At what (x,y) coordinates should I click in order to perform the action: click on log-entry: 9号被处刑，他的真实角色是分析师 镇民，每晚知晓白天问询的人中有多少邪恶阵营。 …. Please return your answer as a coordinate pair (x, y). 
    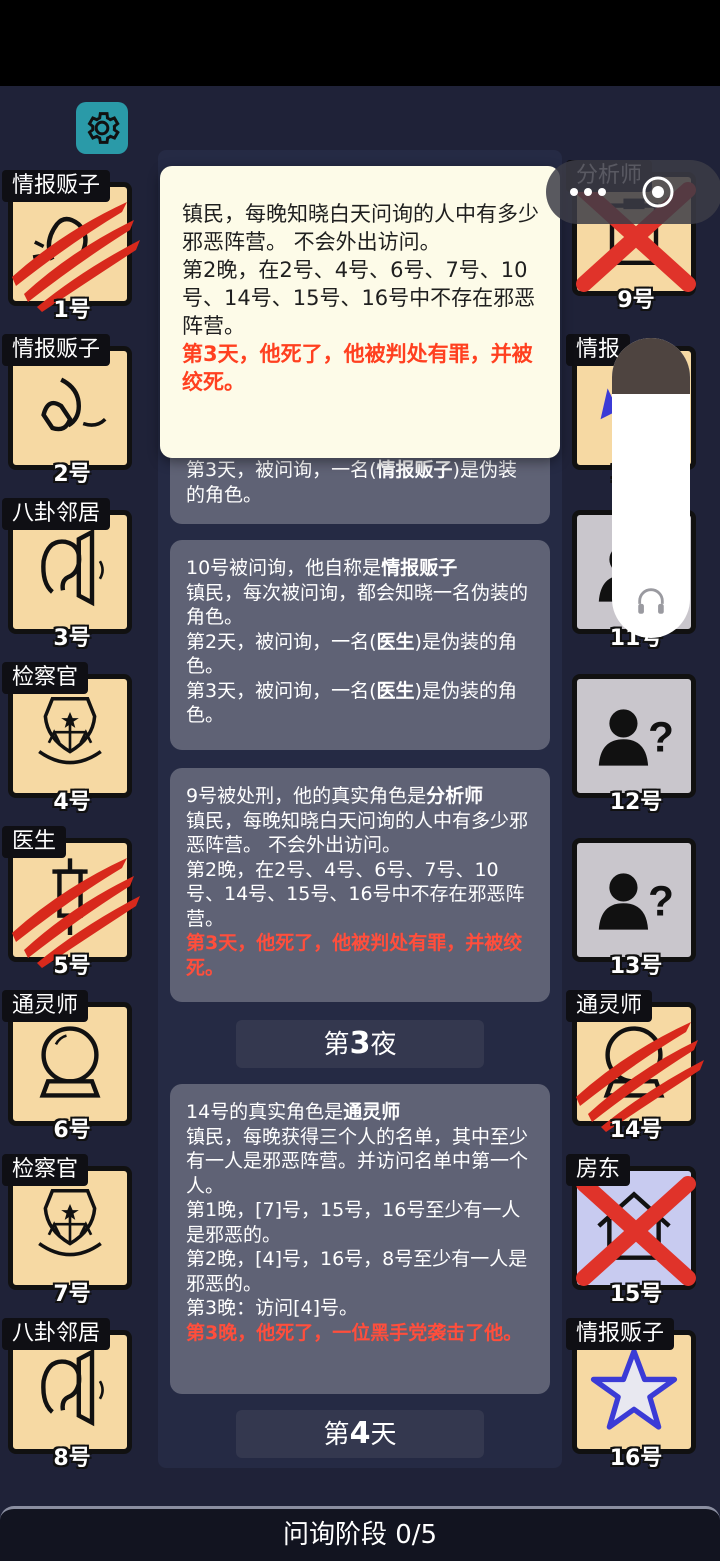
    Looking at the image, I should click on (360, 885).